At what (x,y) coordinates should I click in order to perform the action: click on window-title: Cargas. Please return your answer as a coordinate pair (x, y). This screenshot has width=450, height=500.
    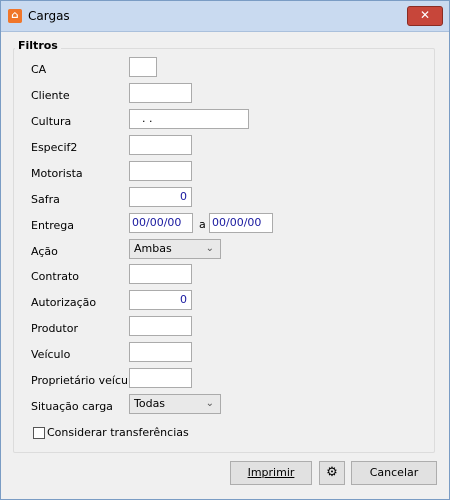
    Looking at the image, I should click on (49, 16).